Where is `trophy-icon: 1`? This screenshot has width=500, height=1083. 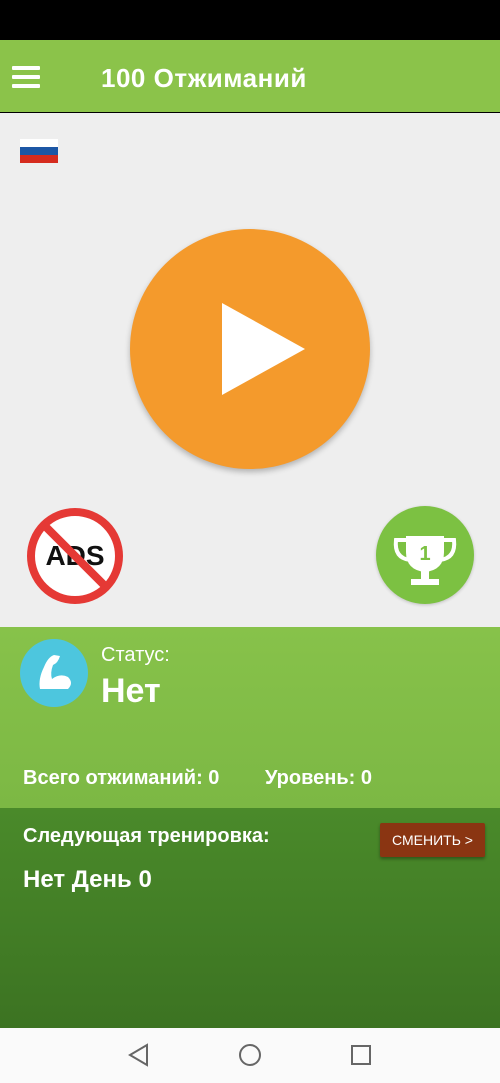
trophy-icon: 1 is located at coordinates (425, 560).